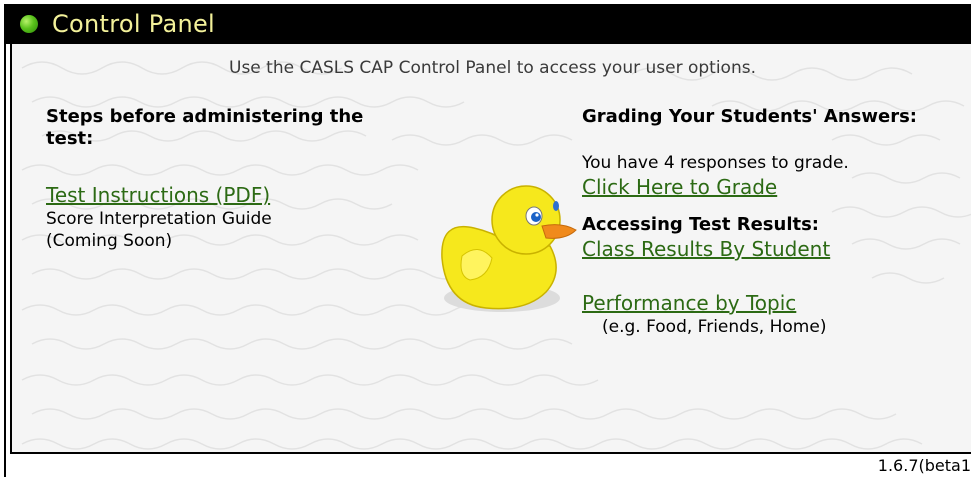 This screenshot has width=971, height=477. Describe the element at coordinates (109, 241) in the screenshot. I see `score-guide-status: (Coming Soon)` at that location.